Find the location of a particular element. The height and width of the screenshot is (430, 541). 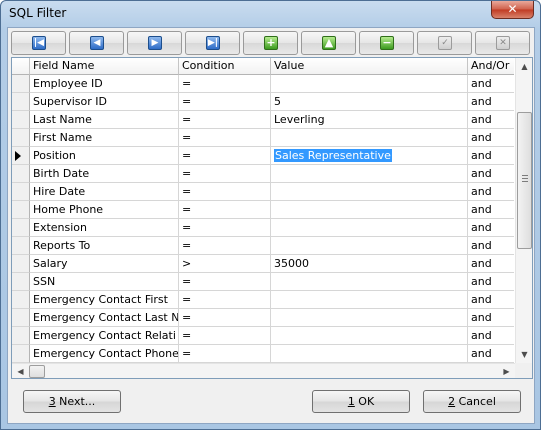

delete-record-button: − is located at coordinates (386, 43).